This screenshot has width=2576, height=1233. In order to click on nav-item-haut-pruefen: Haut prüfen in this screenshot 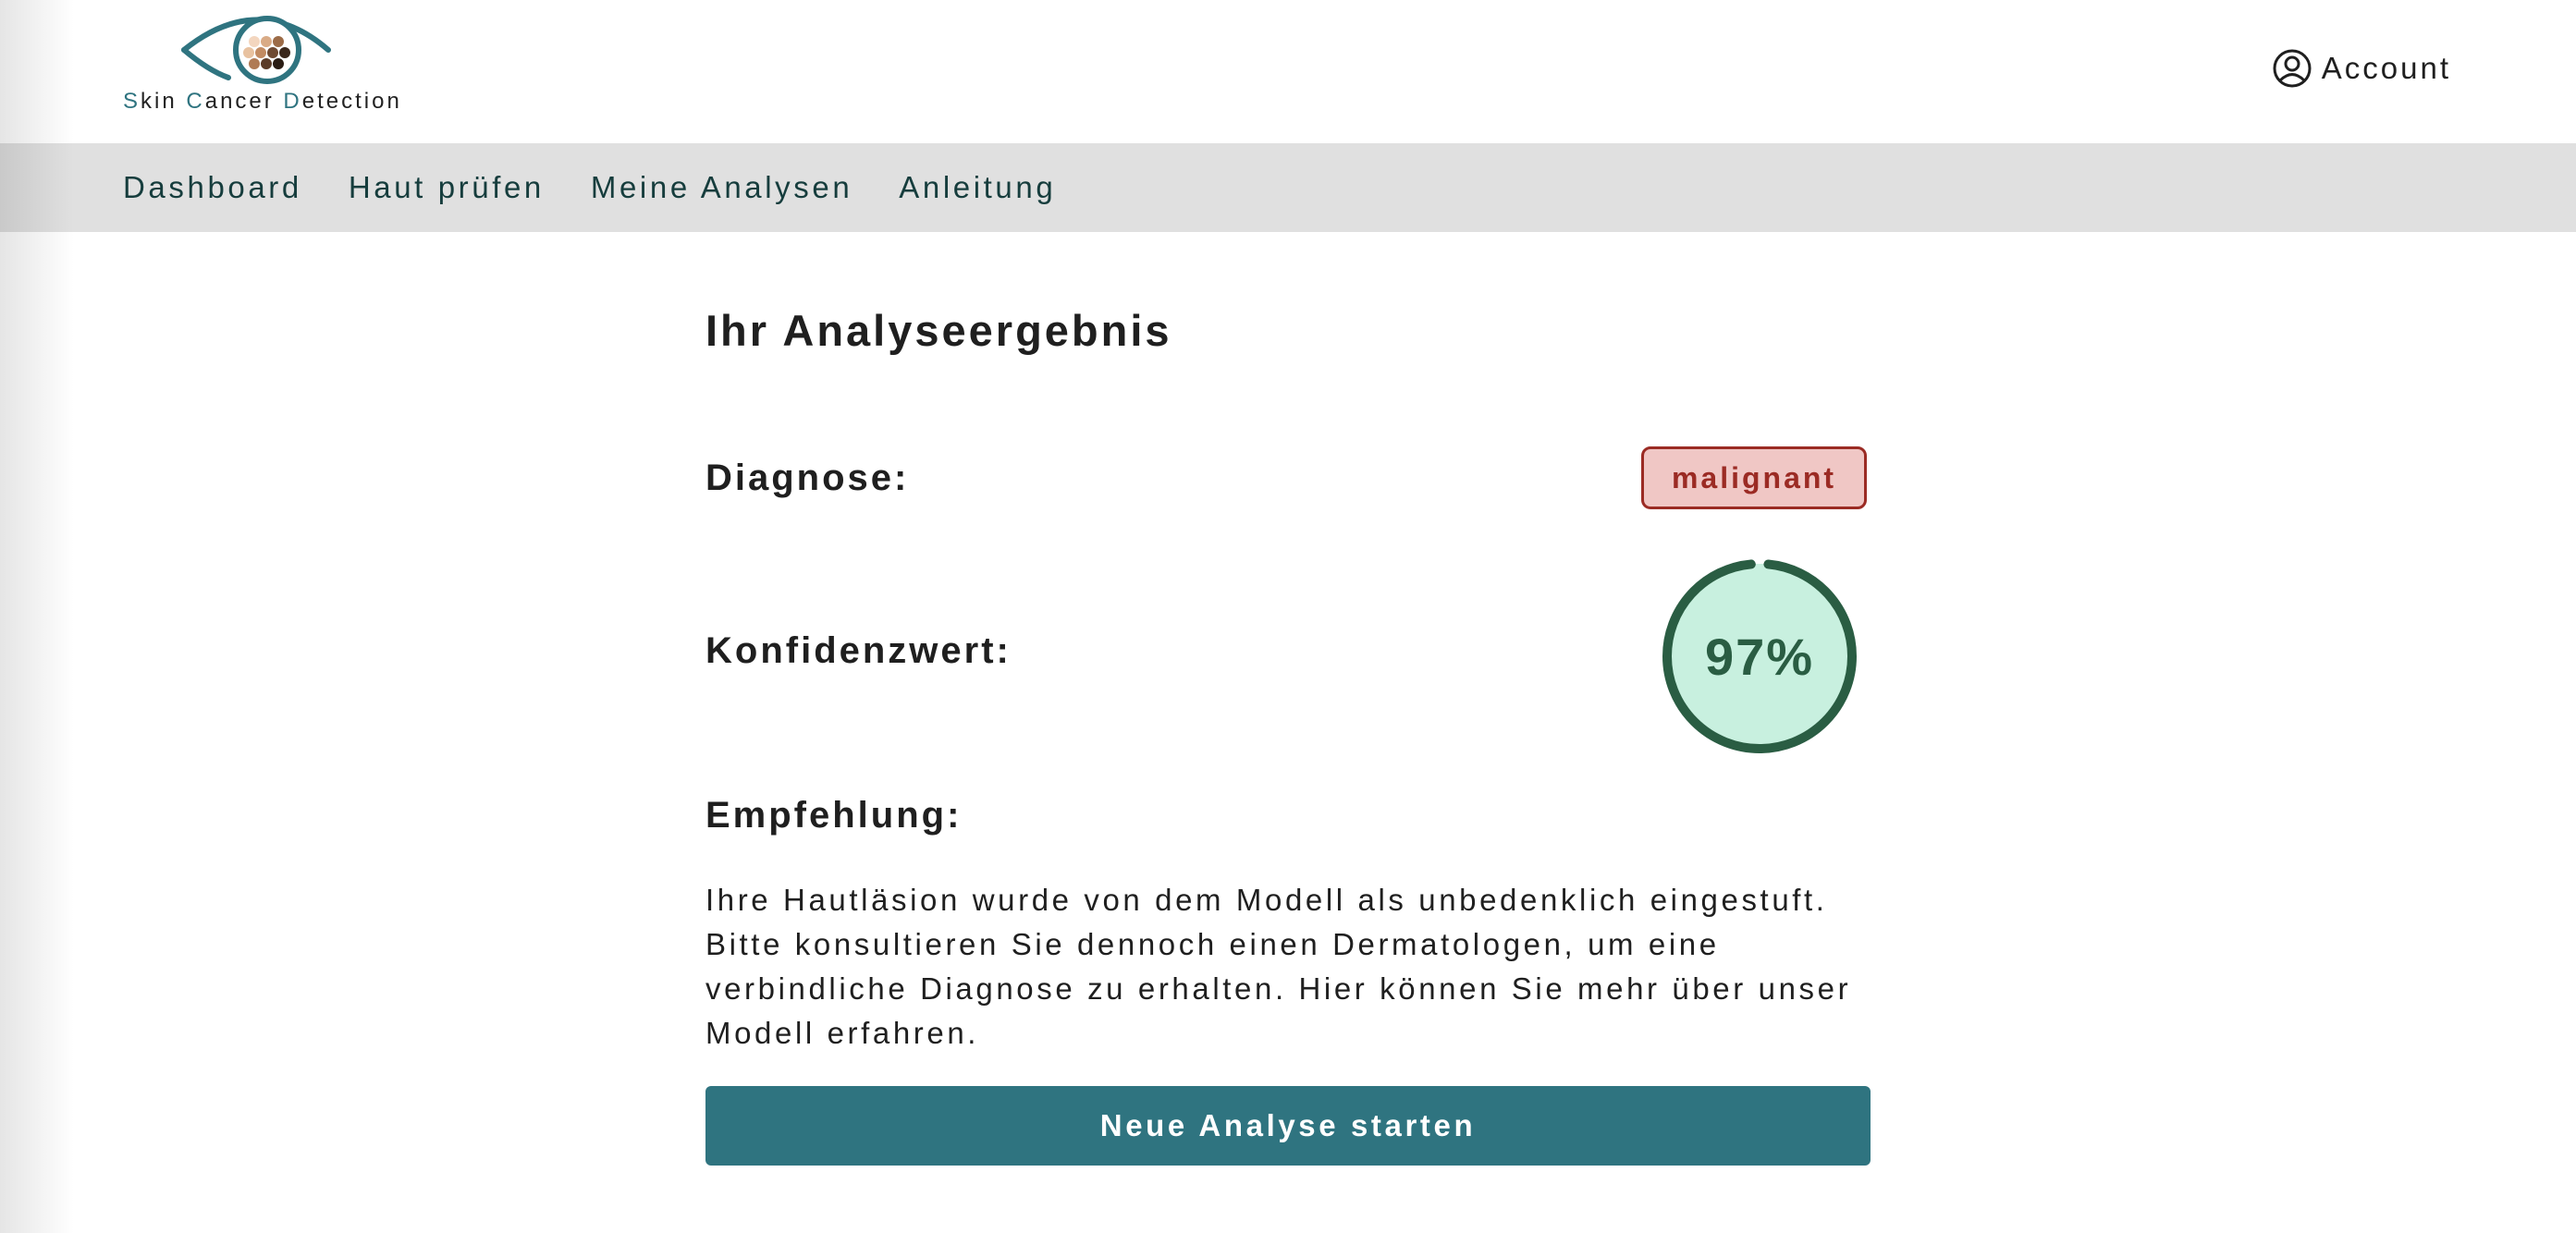, I will do `click(447, 188)`.